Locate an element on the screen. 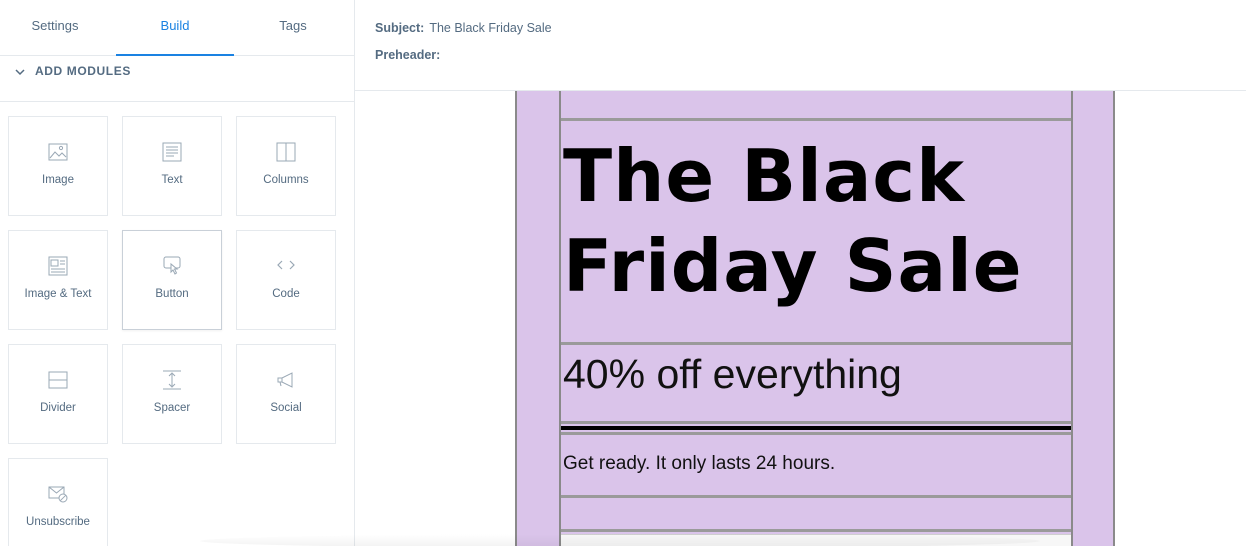  module-label: Text is located at coordinates (172, 180).